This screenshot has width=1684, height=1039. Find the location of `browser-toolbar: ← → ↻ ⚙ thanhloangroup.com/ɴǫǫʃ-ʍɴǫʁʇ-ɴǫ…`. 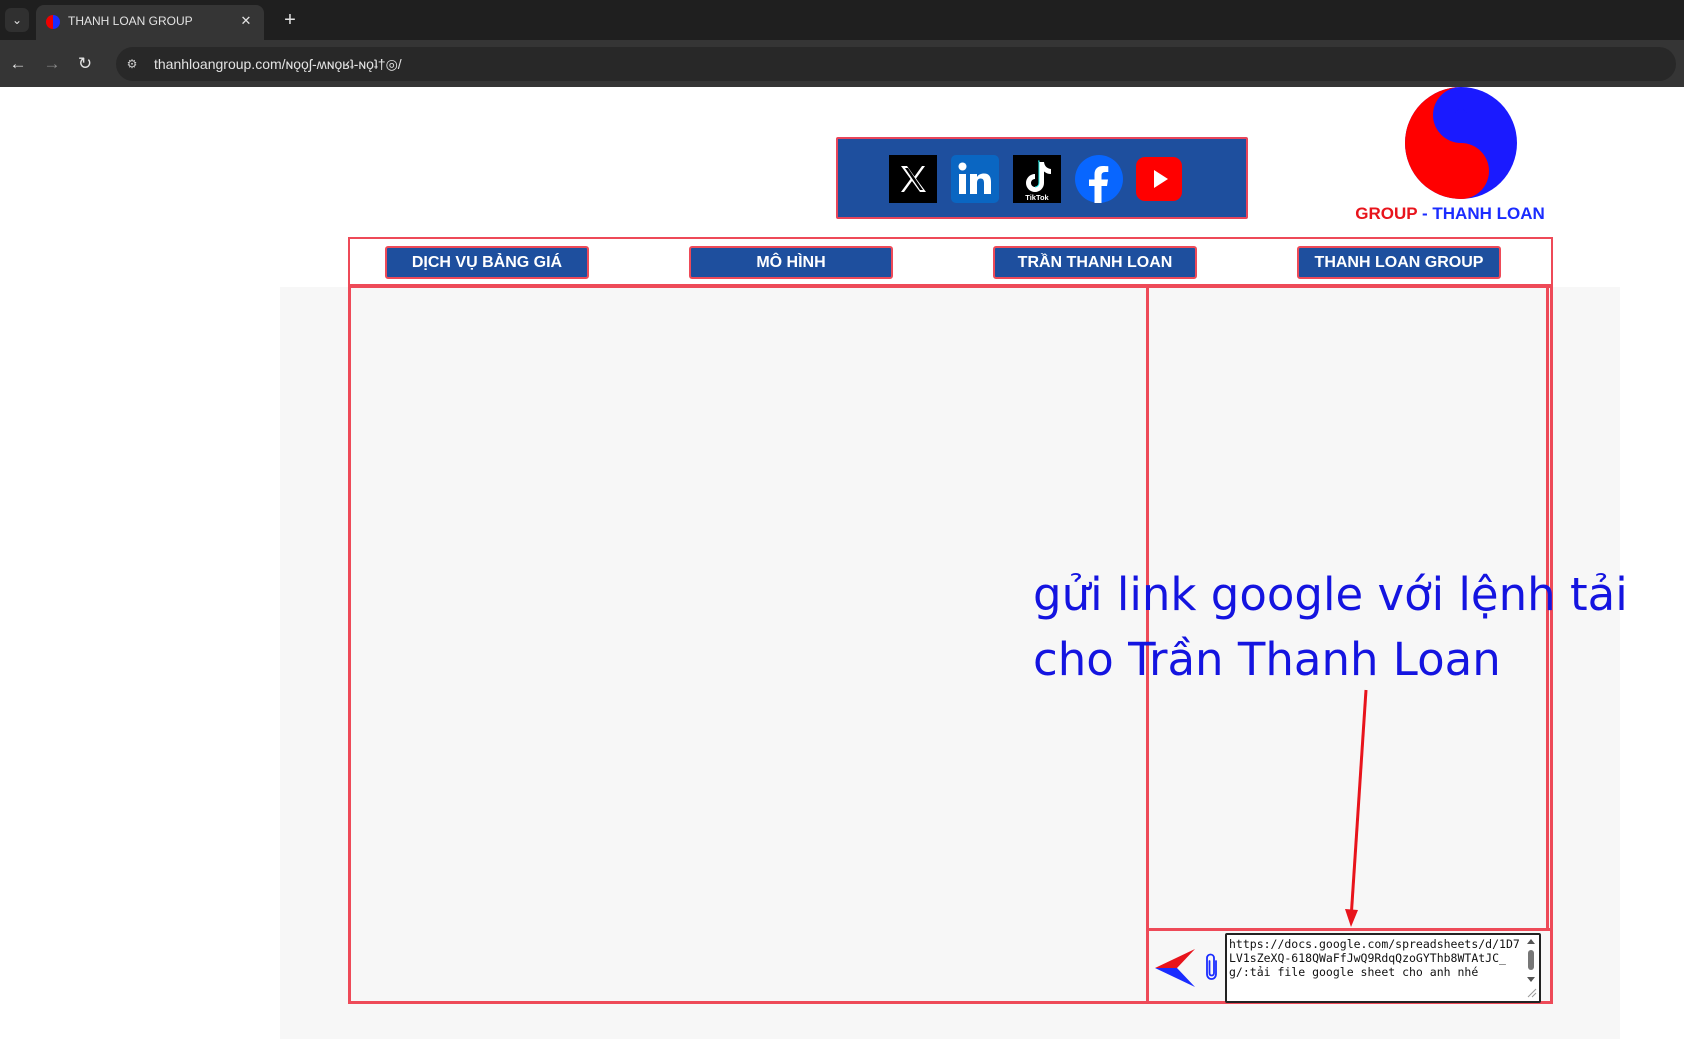

browser-toolbar: ← → ↻ ⚙ thanhloangroup.com/ɴǫǫʃ-ʍɴǫʁʇ-ɴǫ… is located at coordinates (842, 63).